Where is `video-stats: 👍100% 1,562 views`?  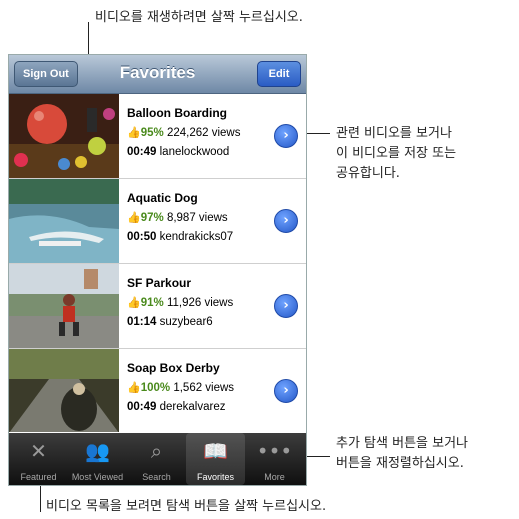
video-stats: 👍100% 1,562 views is located at coordinates (180, 387).